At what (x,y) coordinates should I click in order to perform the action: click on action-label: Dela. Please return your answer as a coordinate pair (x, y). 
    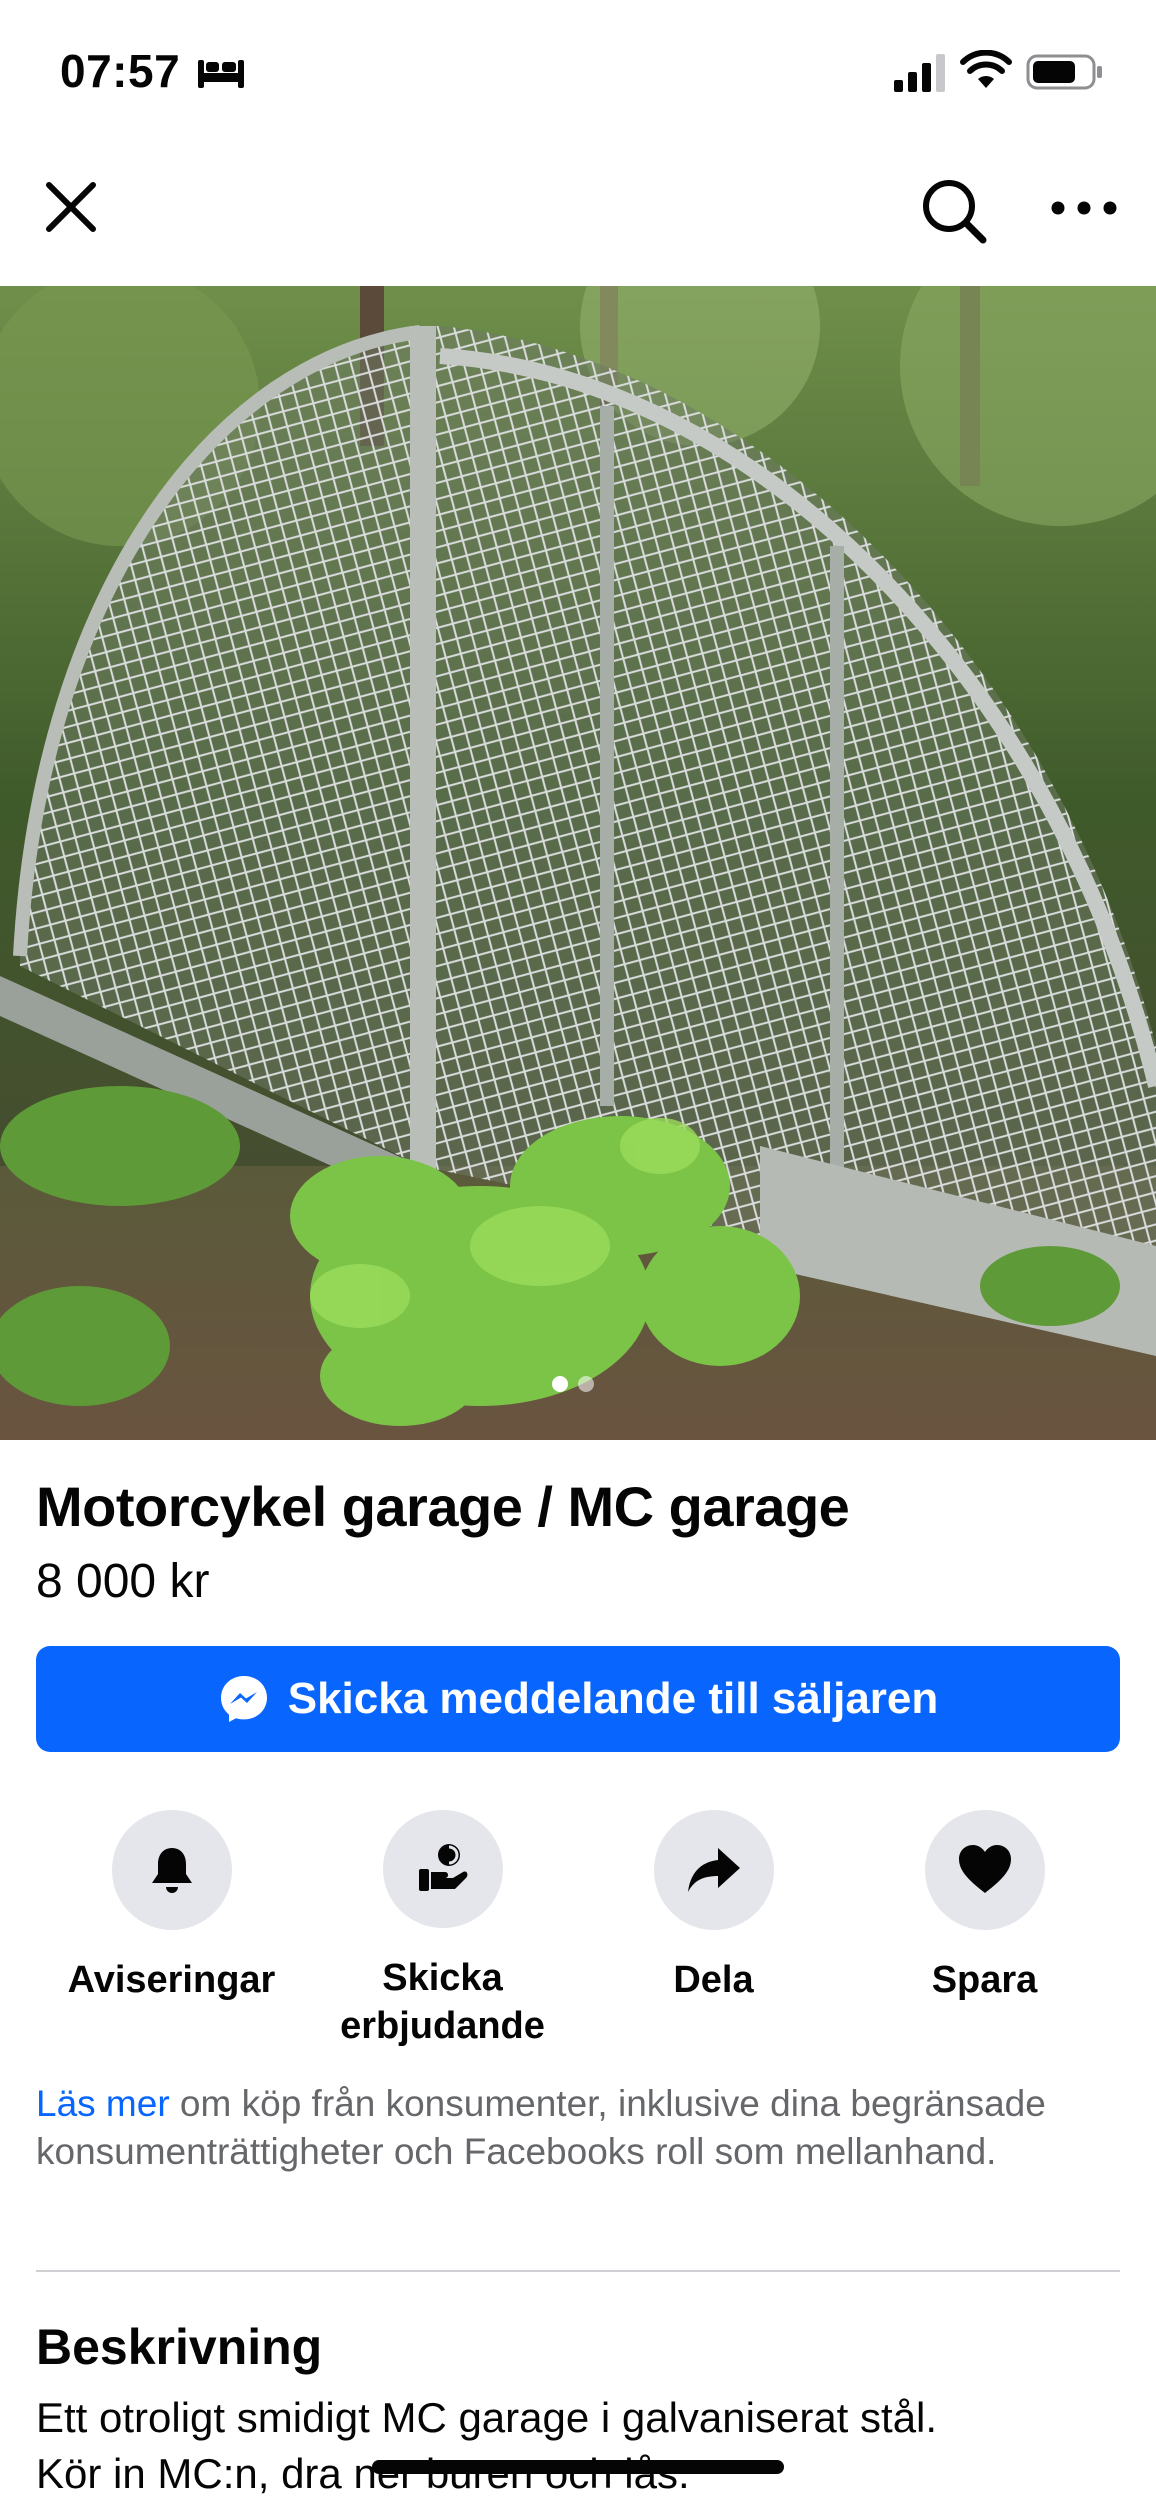
    Looking at the image, I should click on (713, 1980).